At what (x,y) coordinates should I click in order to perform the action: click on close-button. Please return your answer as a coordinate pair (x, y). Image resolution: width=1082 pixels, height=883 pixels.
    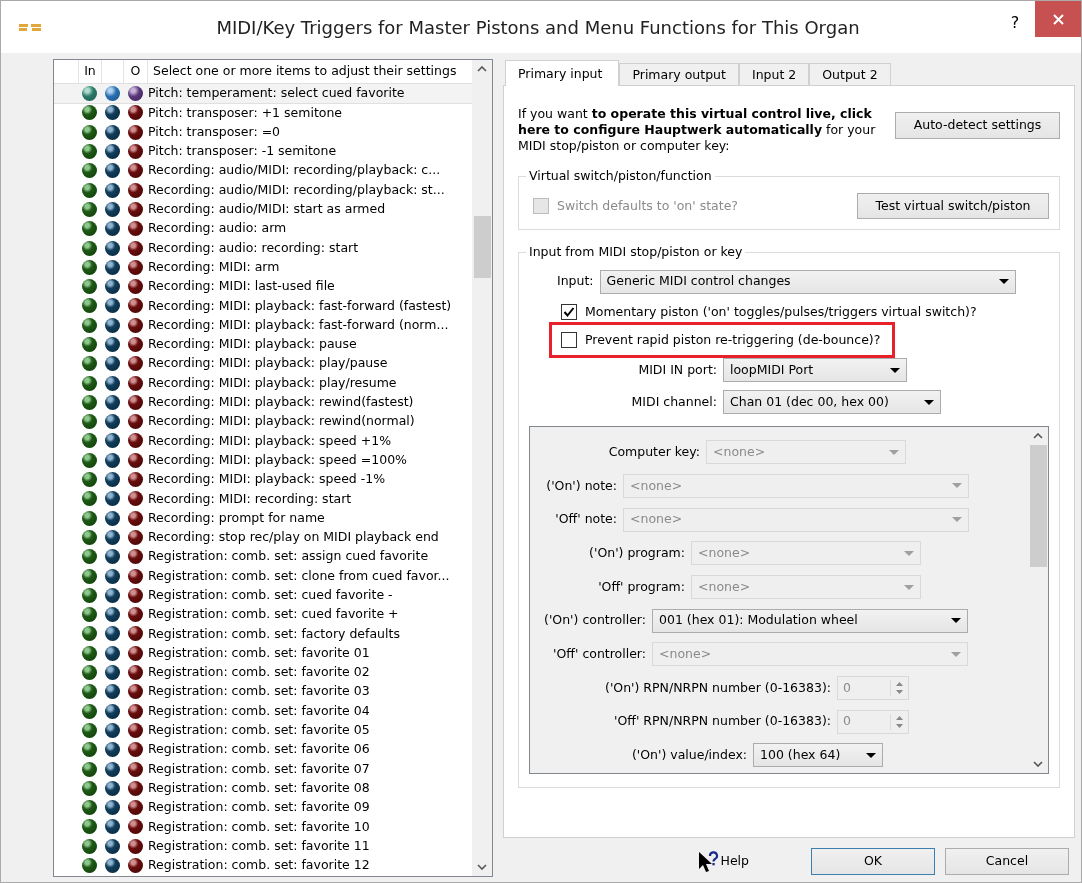
    Looking at the image, I should click on (1058, 19).